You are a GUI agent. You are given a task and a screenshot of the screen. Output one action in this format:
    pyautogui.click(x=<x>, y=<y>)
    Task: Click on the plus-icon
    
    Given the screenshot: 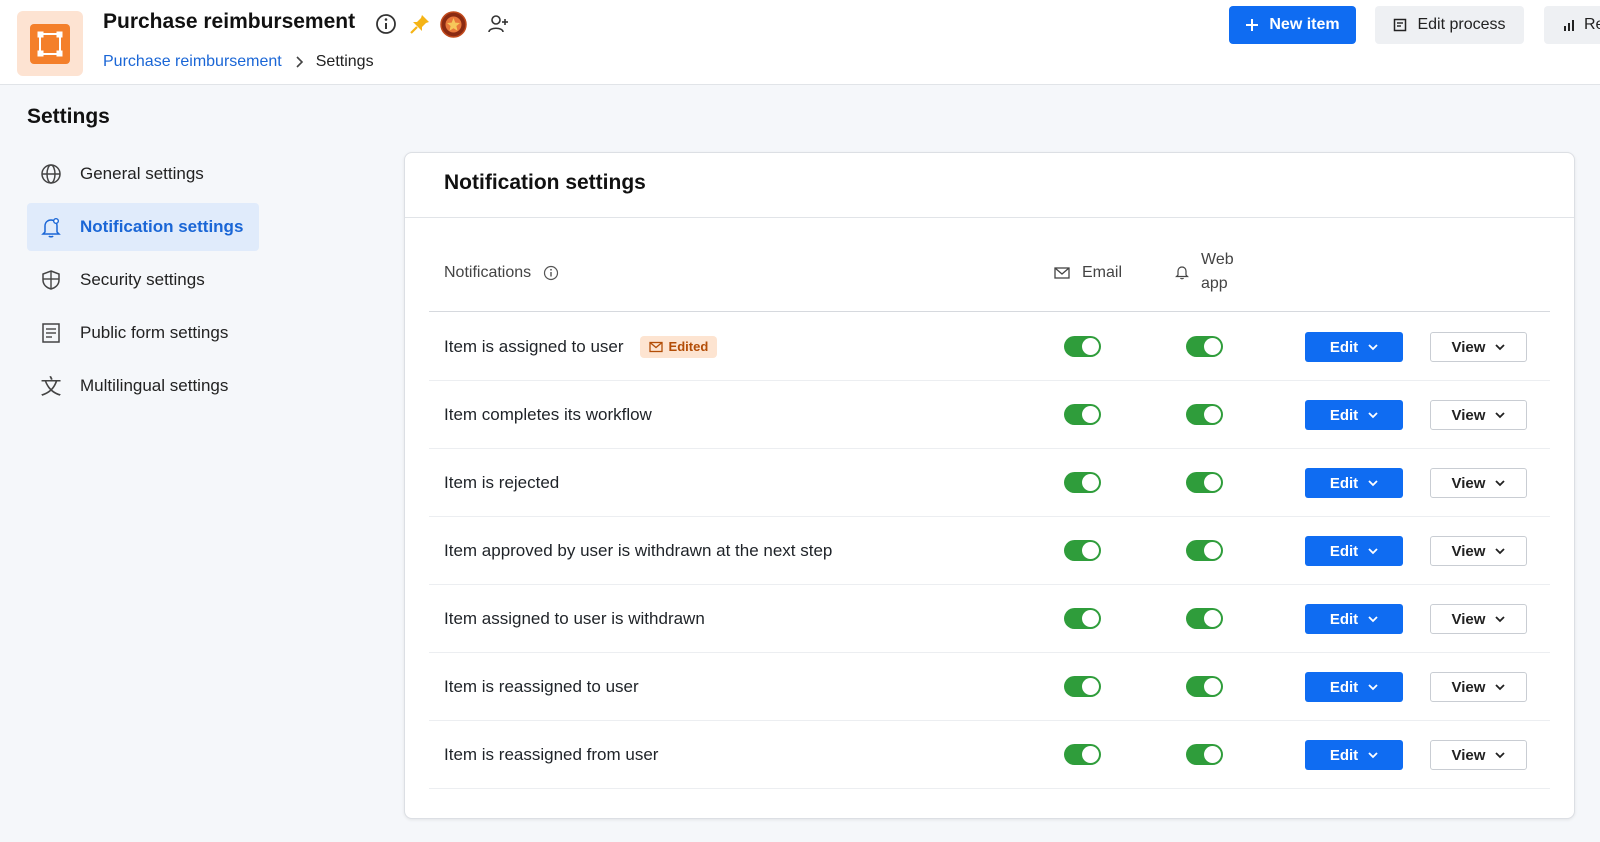 What is the action you would take?
    pyautogui.click(x=1252, y=25)
    